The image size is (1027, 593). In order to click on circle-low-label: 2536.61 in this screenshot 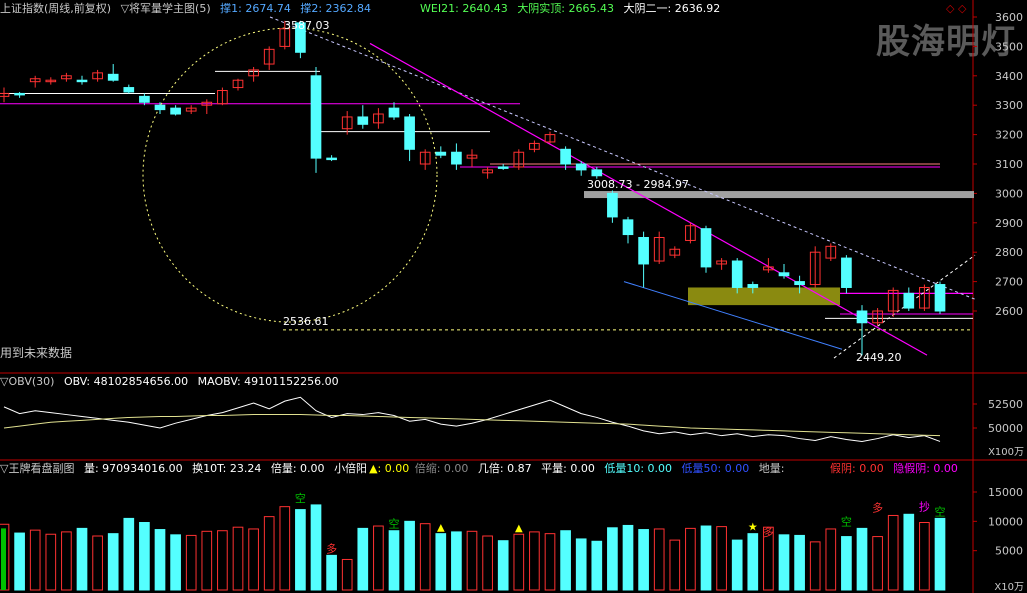, I will do `click(306, 321)`.